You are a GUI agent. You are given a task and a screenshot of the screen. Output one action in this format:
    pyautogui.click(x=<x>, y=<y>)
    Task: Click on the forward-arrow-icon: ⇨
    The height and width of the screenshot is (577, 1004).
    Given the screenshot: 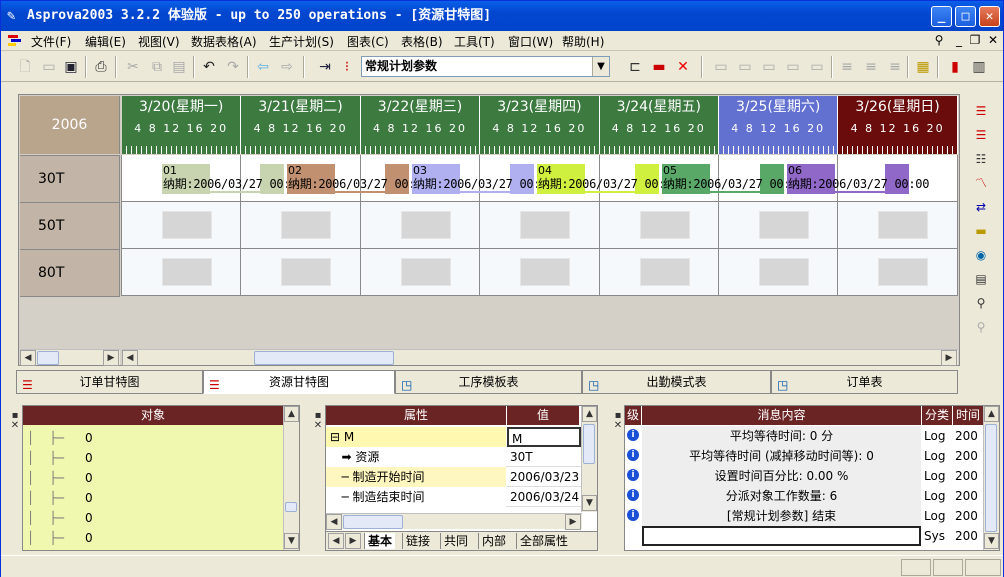 What is the action you would take?
    pyautogui.click(x=287, y=67)
    